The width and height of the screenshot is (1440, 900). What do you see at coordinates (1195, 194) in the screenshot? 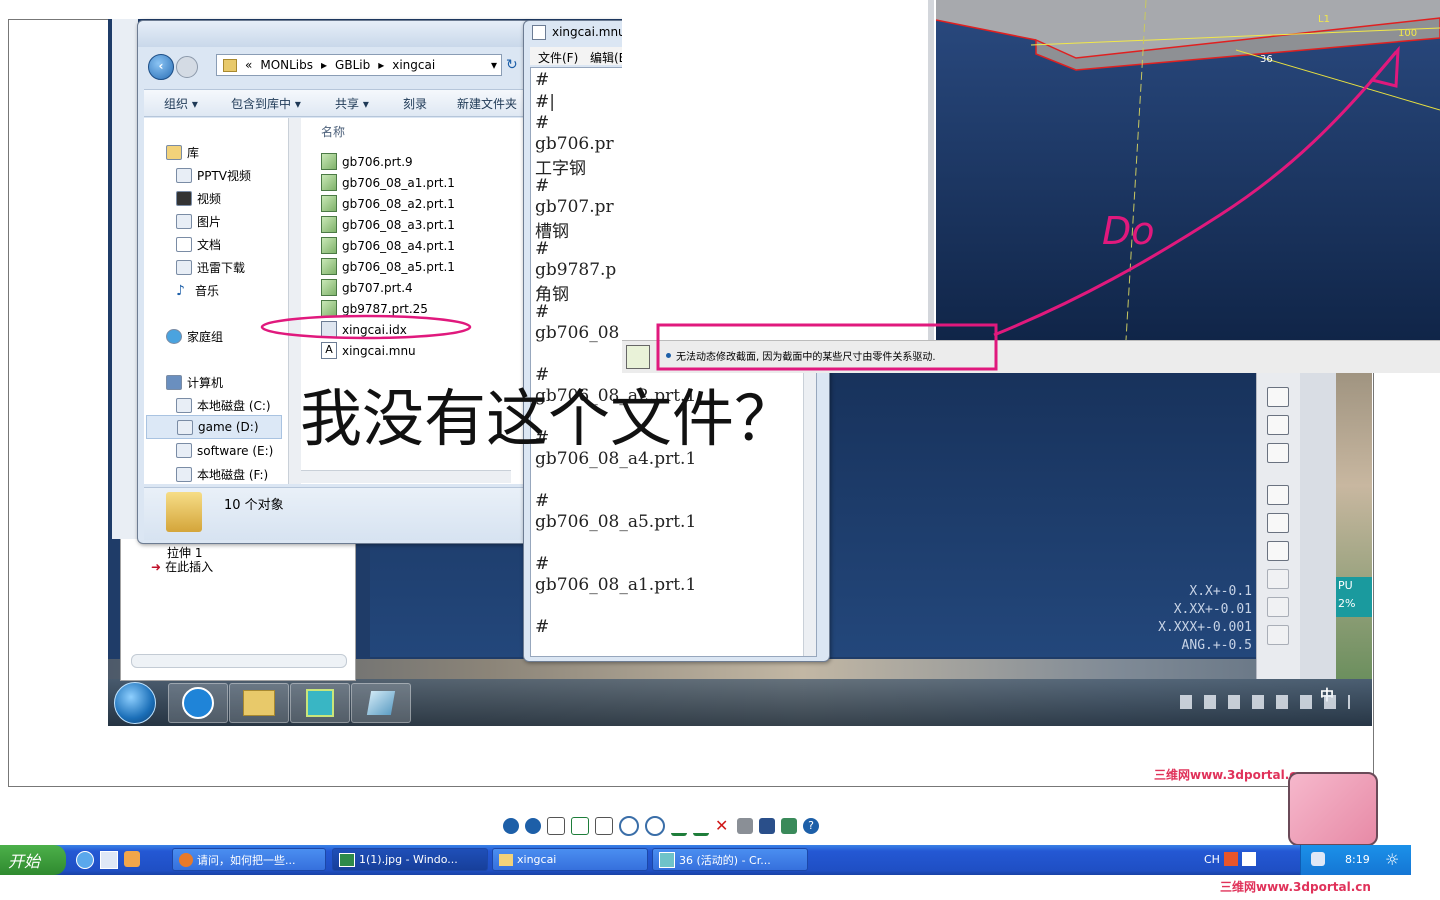
I see `arrow-annotation` at bounding box center [1195, 194].